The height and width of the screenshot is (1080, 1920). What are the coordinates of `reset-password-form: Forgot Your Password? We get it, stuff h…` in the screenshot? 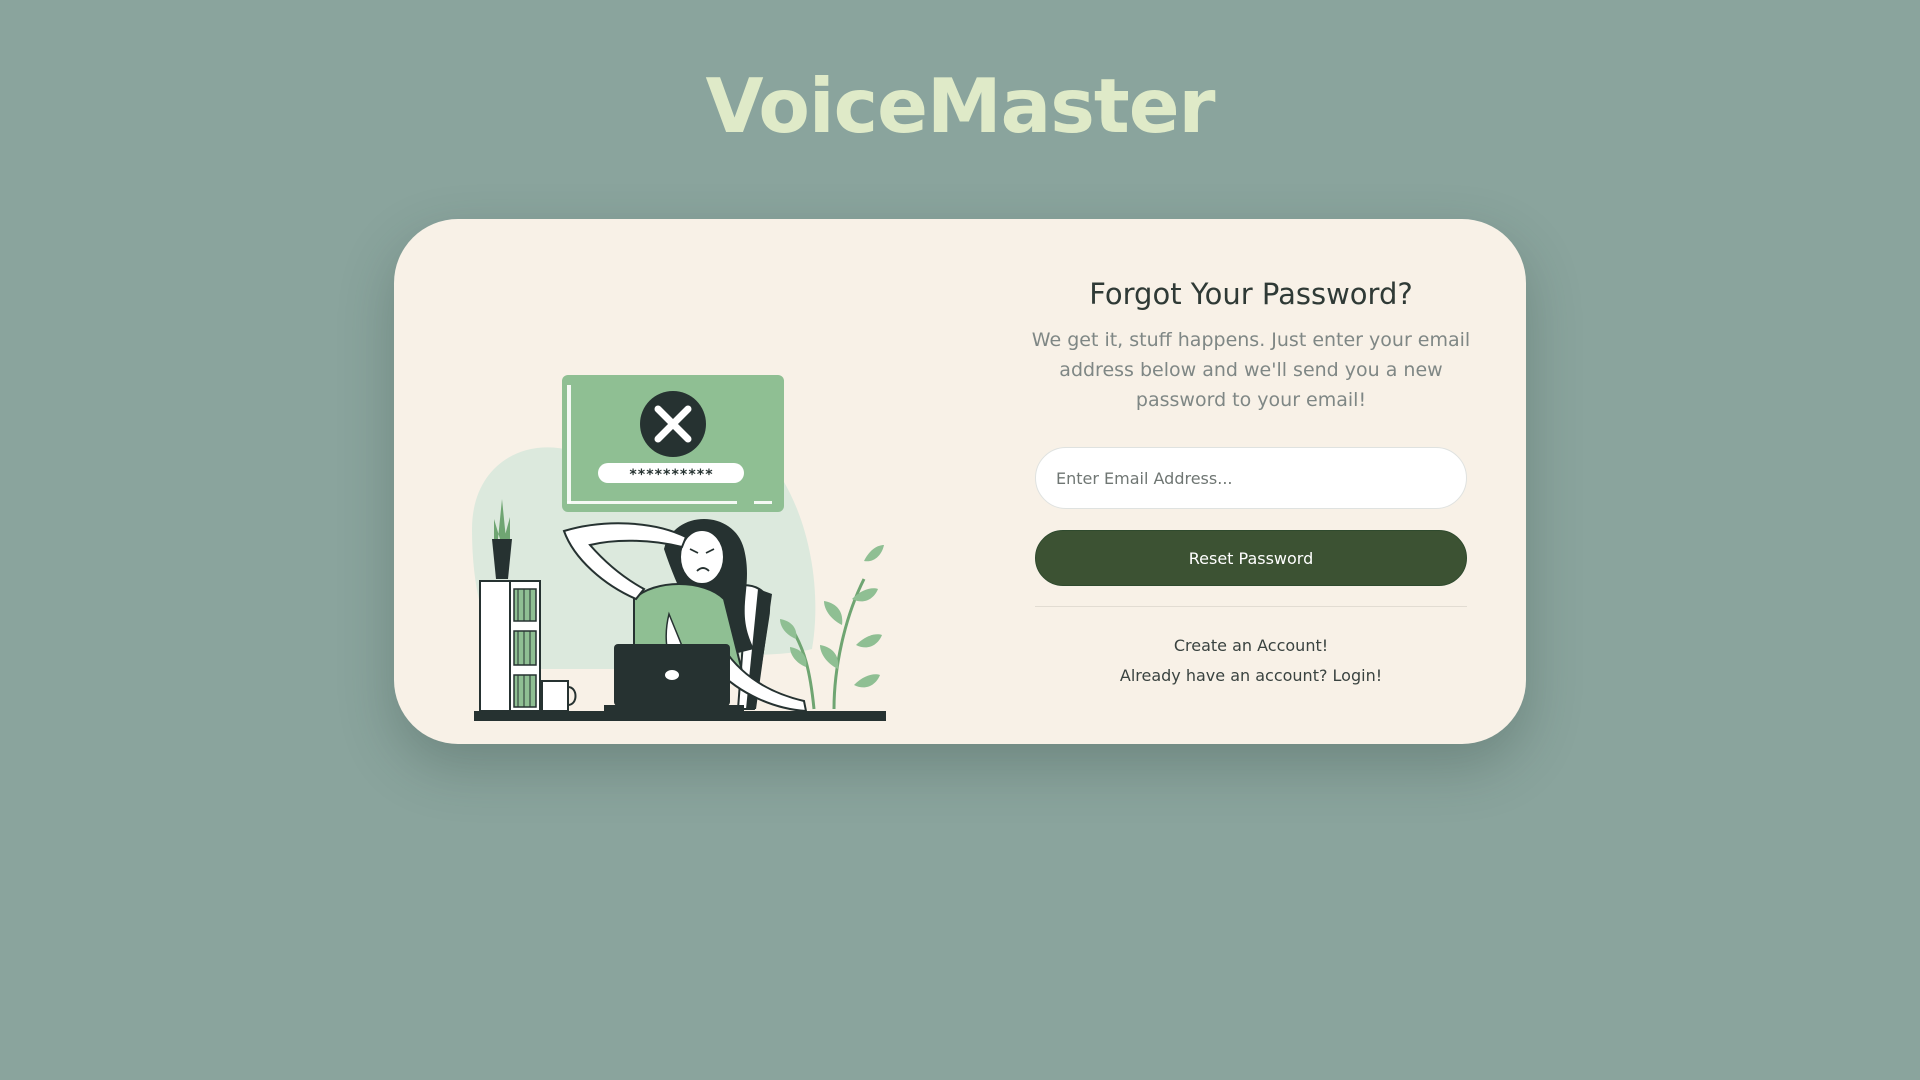 It's located at (1251, 484).